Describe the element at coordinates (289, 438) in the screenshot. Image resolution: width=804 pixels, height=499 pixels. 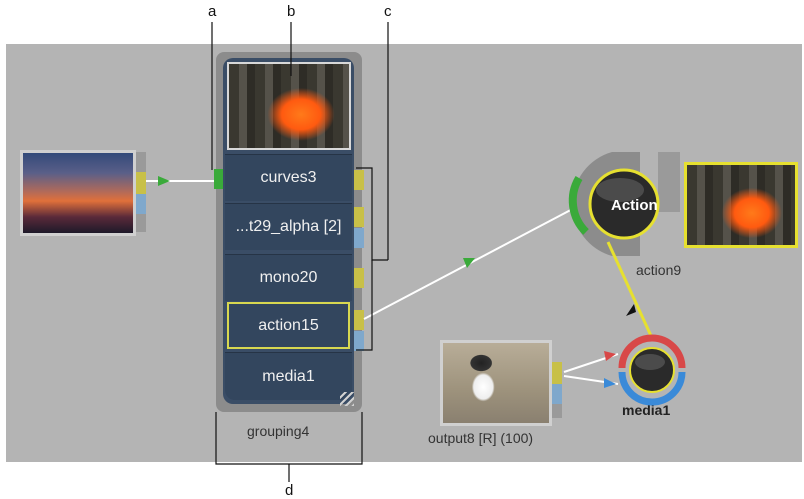
I see `callout-d-bracket` at that location.